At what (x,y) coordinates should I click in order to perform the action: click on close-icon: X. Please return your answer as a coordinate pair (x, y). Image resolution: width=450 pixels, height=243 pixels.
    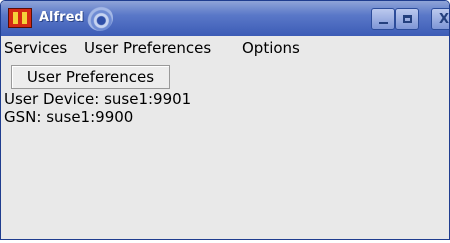
    Looking at the image, I should click on (444, 19).